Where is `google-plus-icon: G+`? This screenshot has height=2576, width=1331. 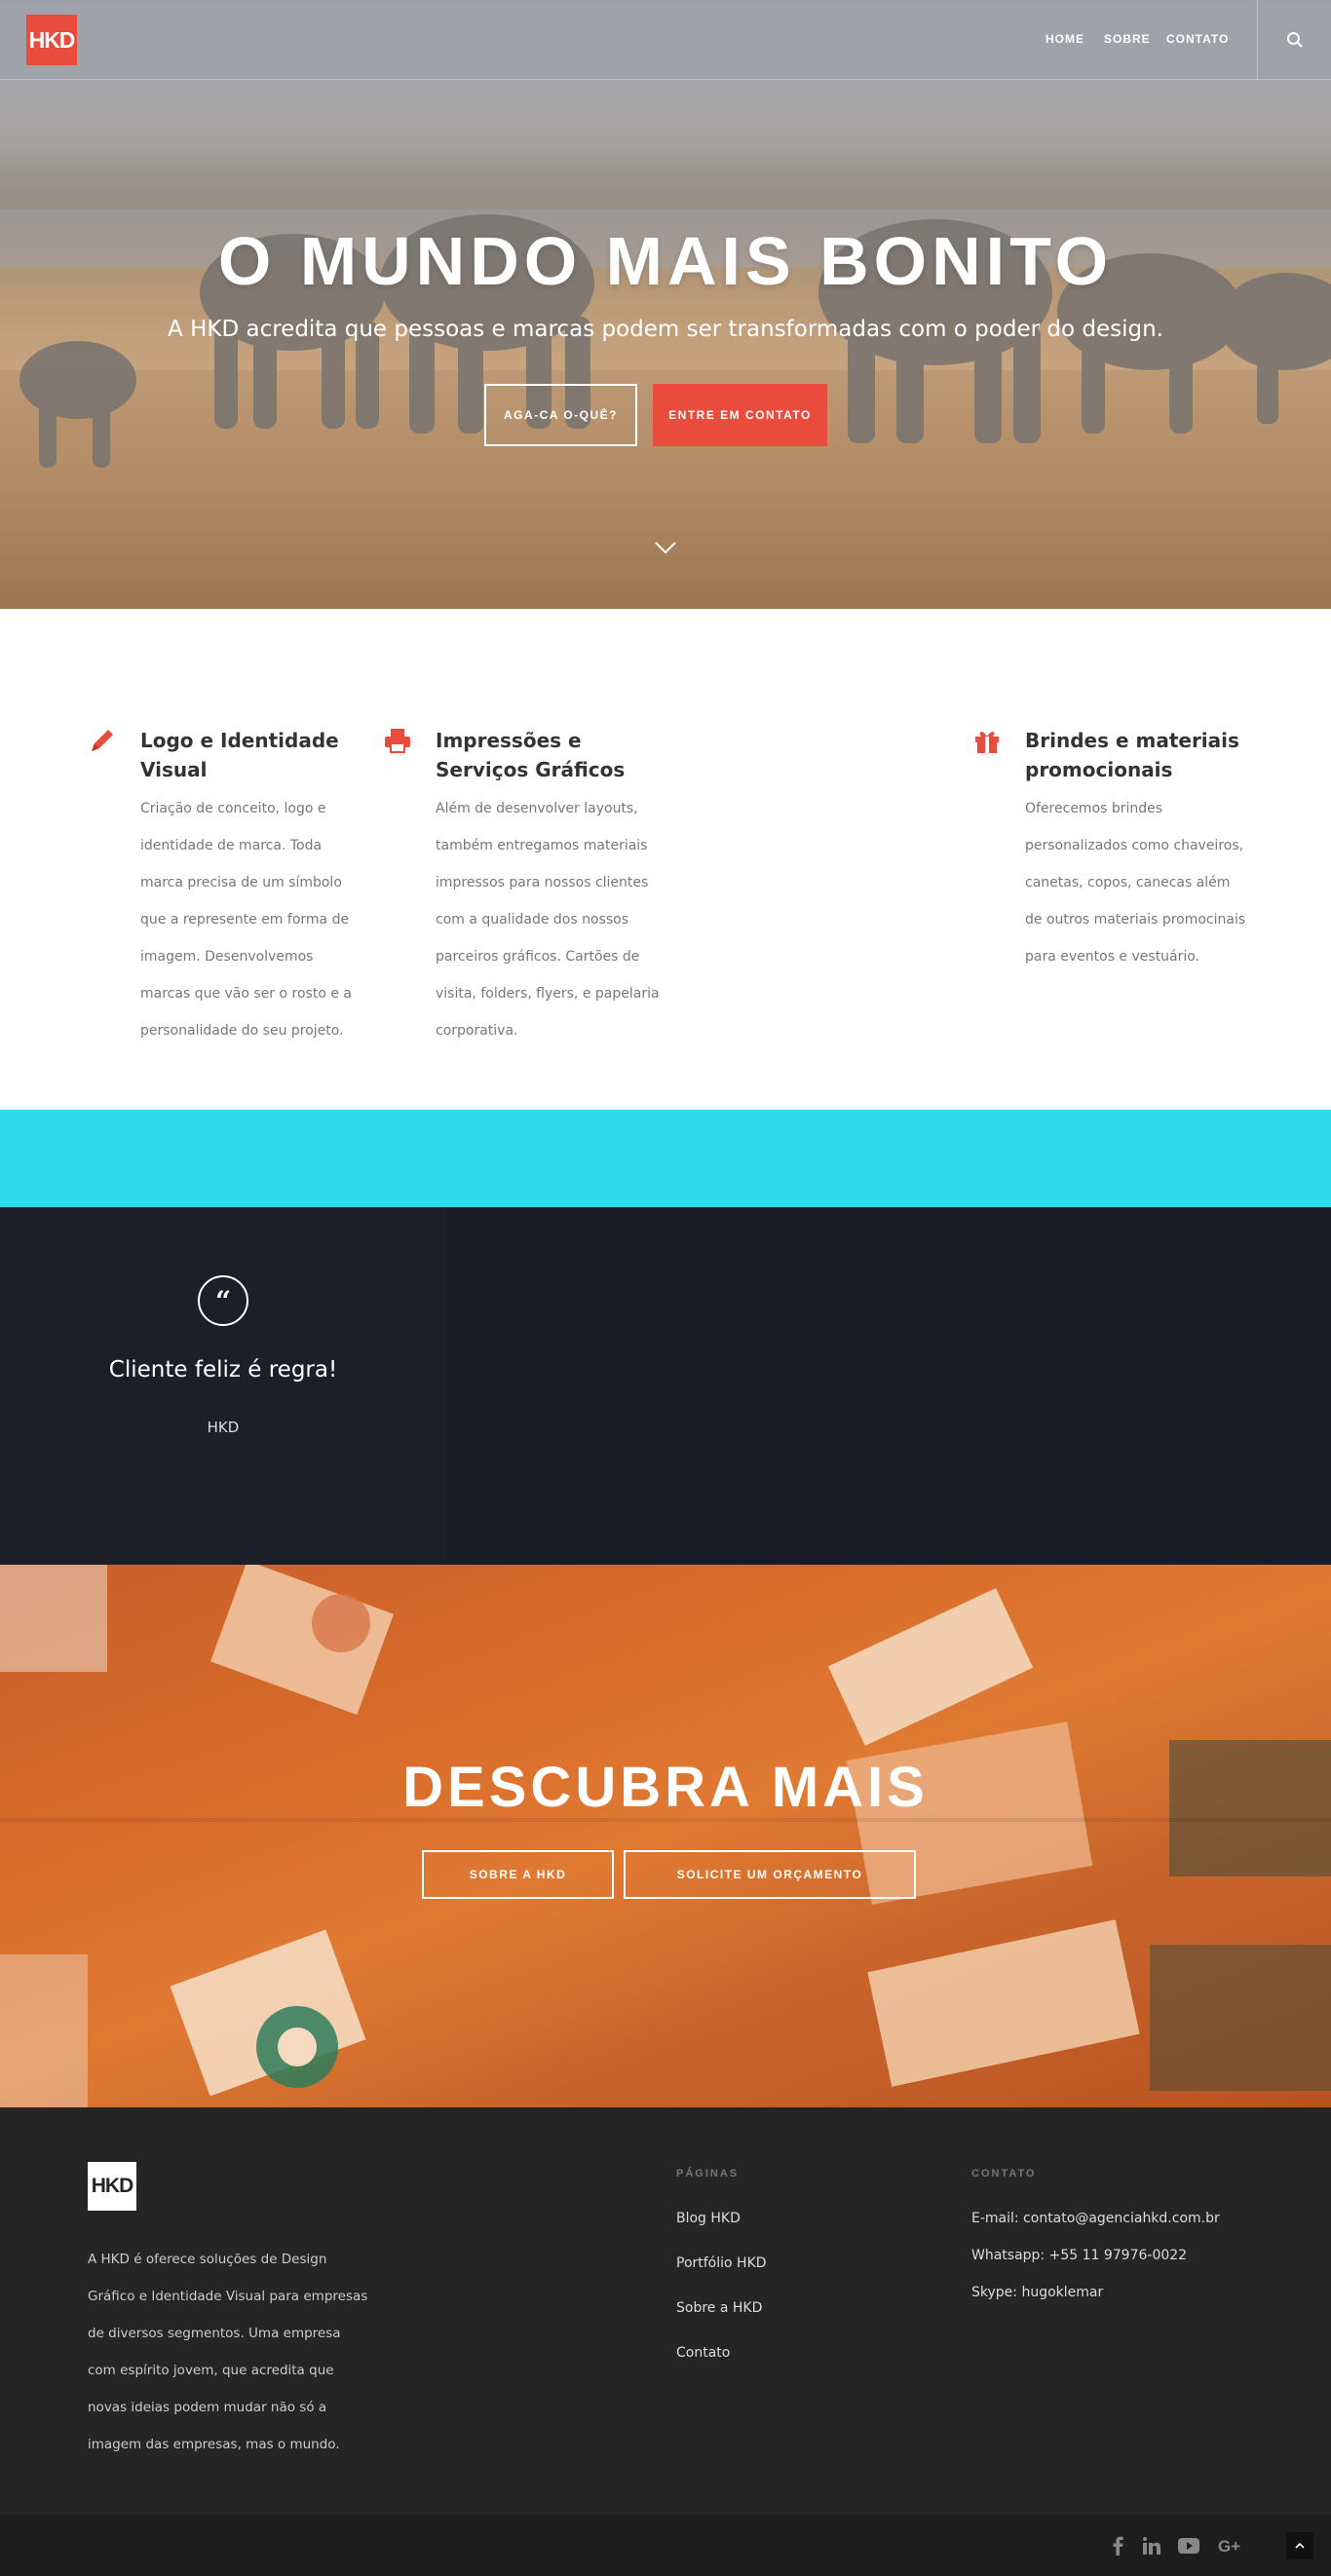 google-plus-icon: G+ is located at coordinates (1231, 2545).